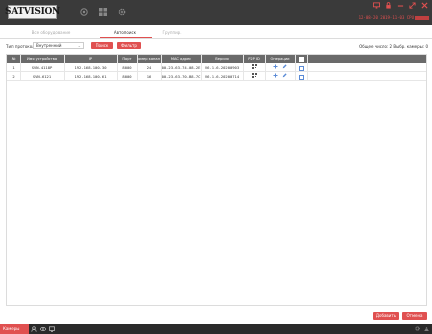 The width and height of the screenshot is (432, 334). Describe the element at coordinates (90, 59) in the screenshot. I see `col-ip: IP` at that location.